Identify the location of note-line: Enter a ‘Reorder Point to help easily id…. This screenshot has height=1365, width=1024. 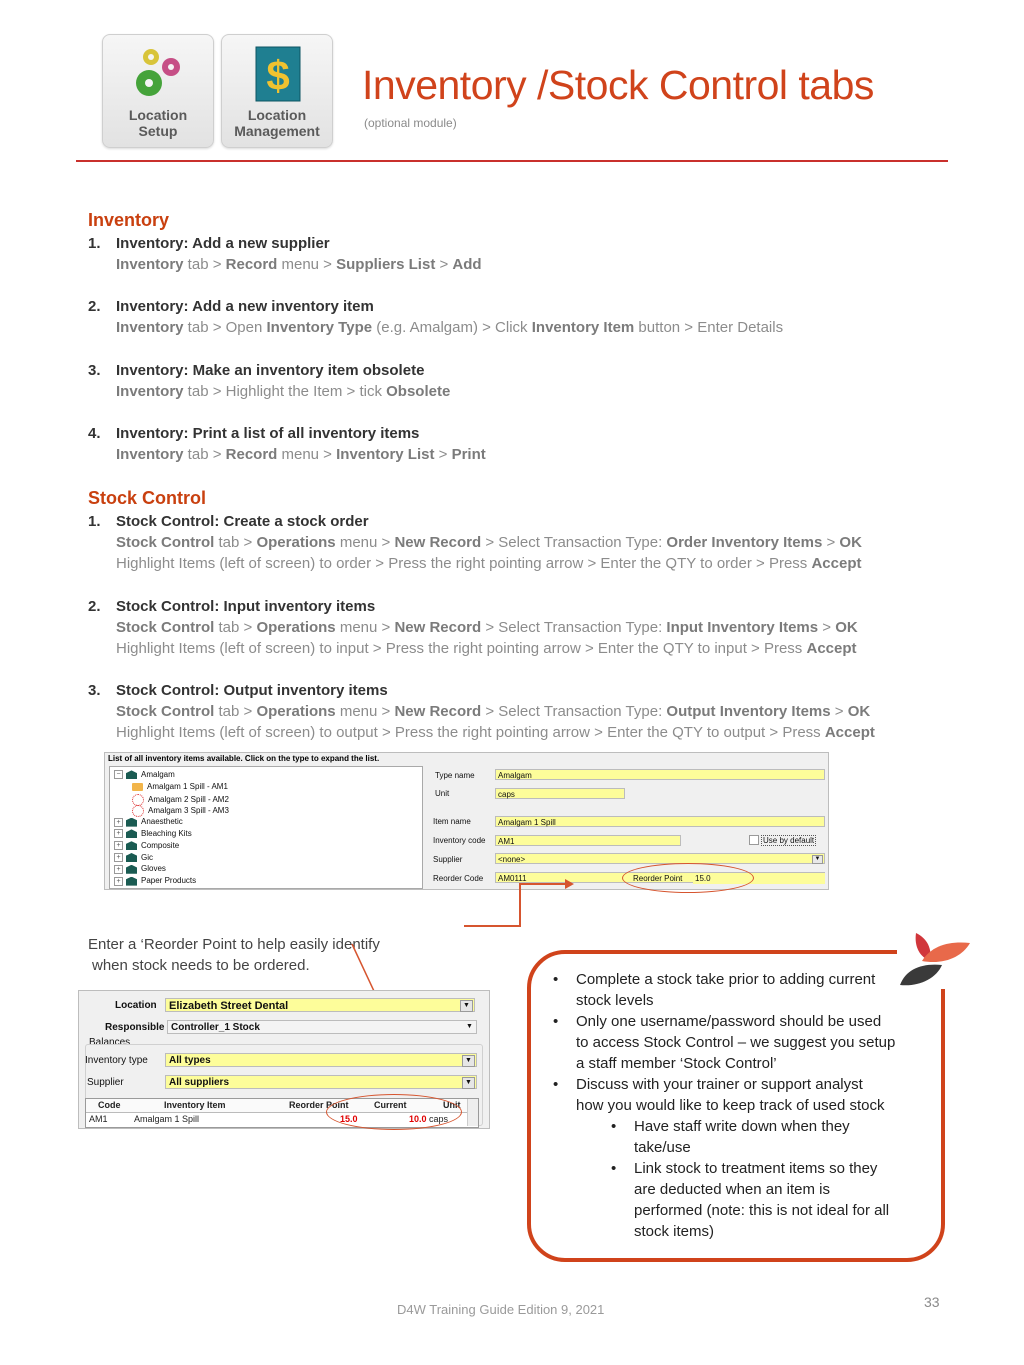
(234, 944).